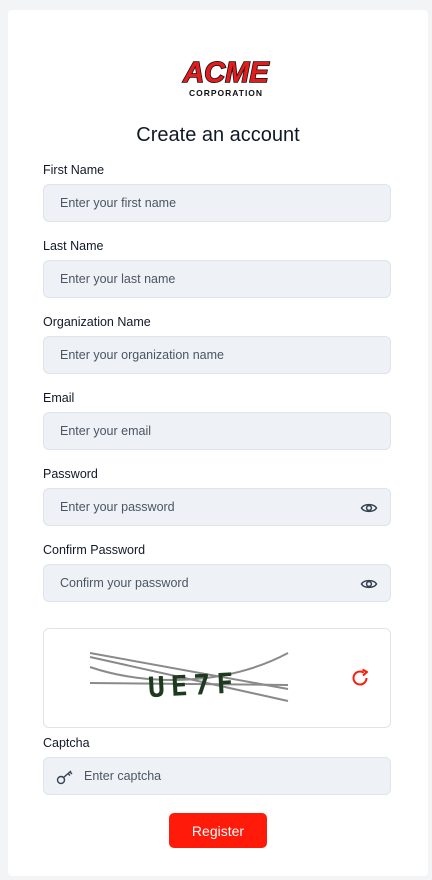 Image resolution: width=432 pixels, height=880 pixels. What do you see at coordinates (74, 170) in the screenshot?
I see `first-name-label: First Name` at bounding box center [74, 170].